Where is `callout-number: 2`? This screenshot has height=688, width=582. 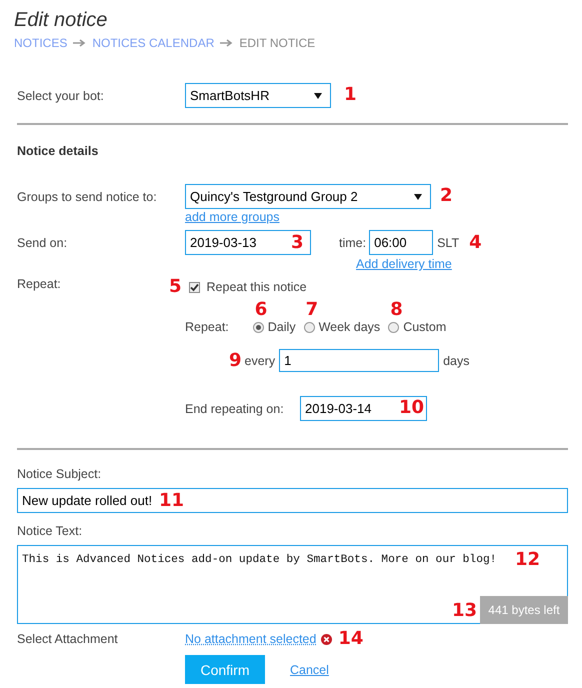
callout-number: 2 is located at coordinates (446, 196).